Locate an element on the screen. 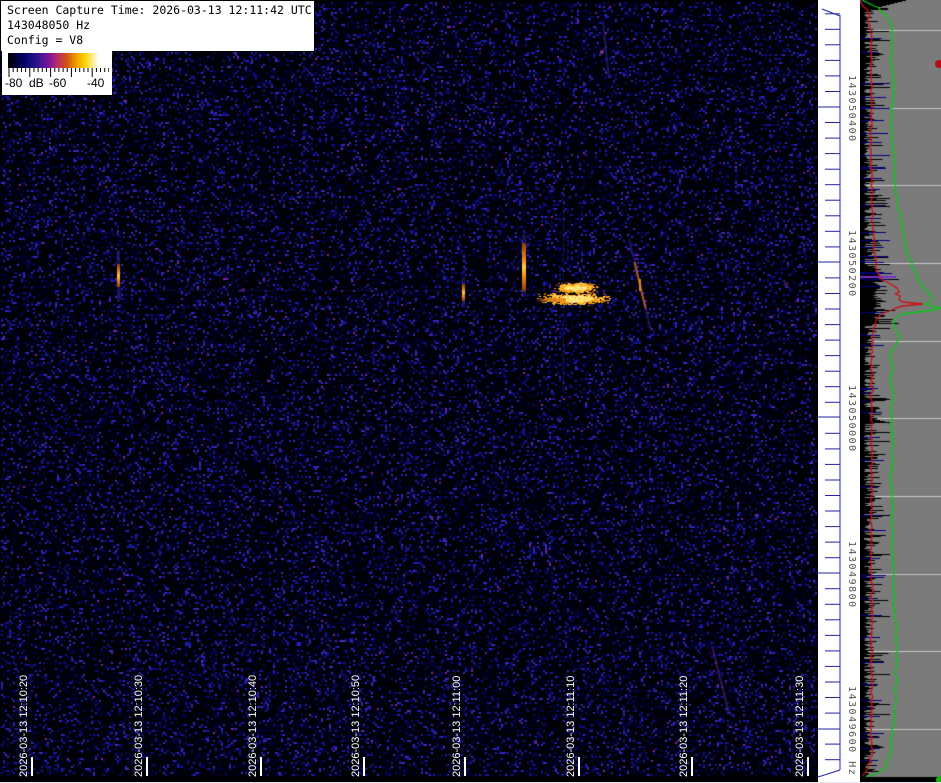 This screenshot has width=941, height=783. frequency-text: 143048050 Hz is located at coordinates (49, 25).